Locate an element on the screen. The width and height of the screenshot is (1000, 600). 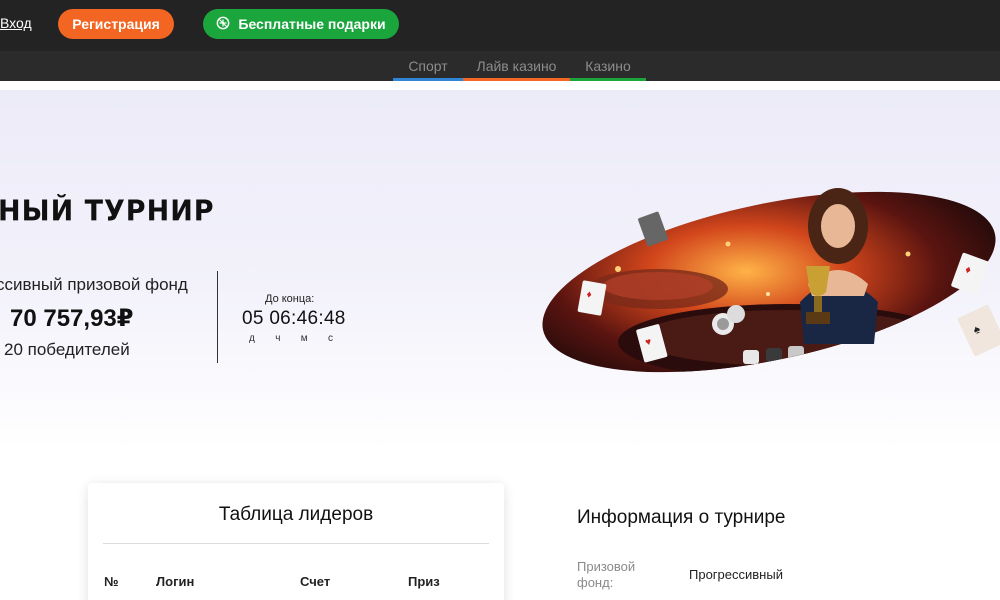
countdown-timer: 05 06:46:48 is located at coordinates (294, 318).